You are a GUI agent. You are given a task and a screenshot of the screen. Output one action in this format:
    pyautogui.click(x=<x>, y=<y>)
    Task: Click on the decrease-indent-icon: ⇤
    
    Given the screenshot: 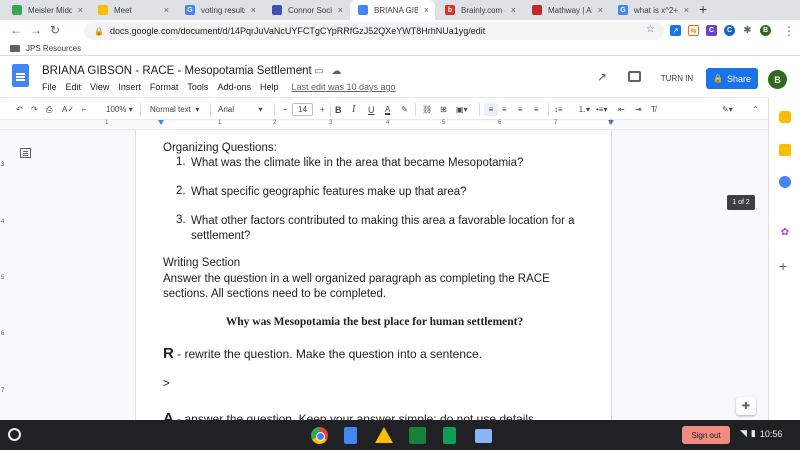 What is the action you would take?
    pyautogui.click(x=621, y=109)
    